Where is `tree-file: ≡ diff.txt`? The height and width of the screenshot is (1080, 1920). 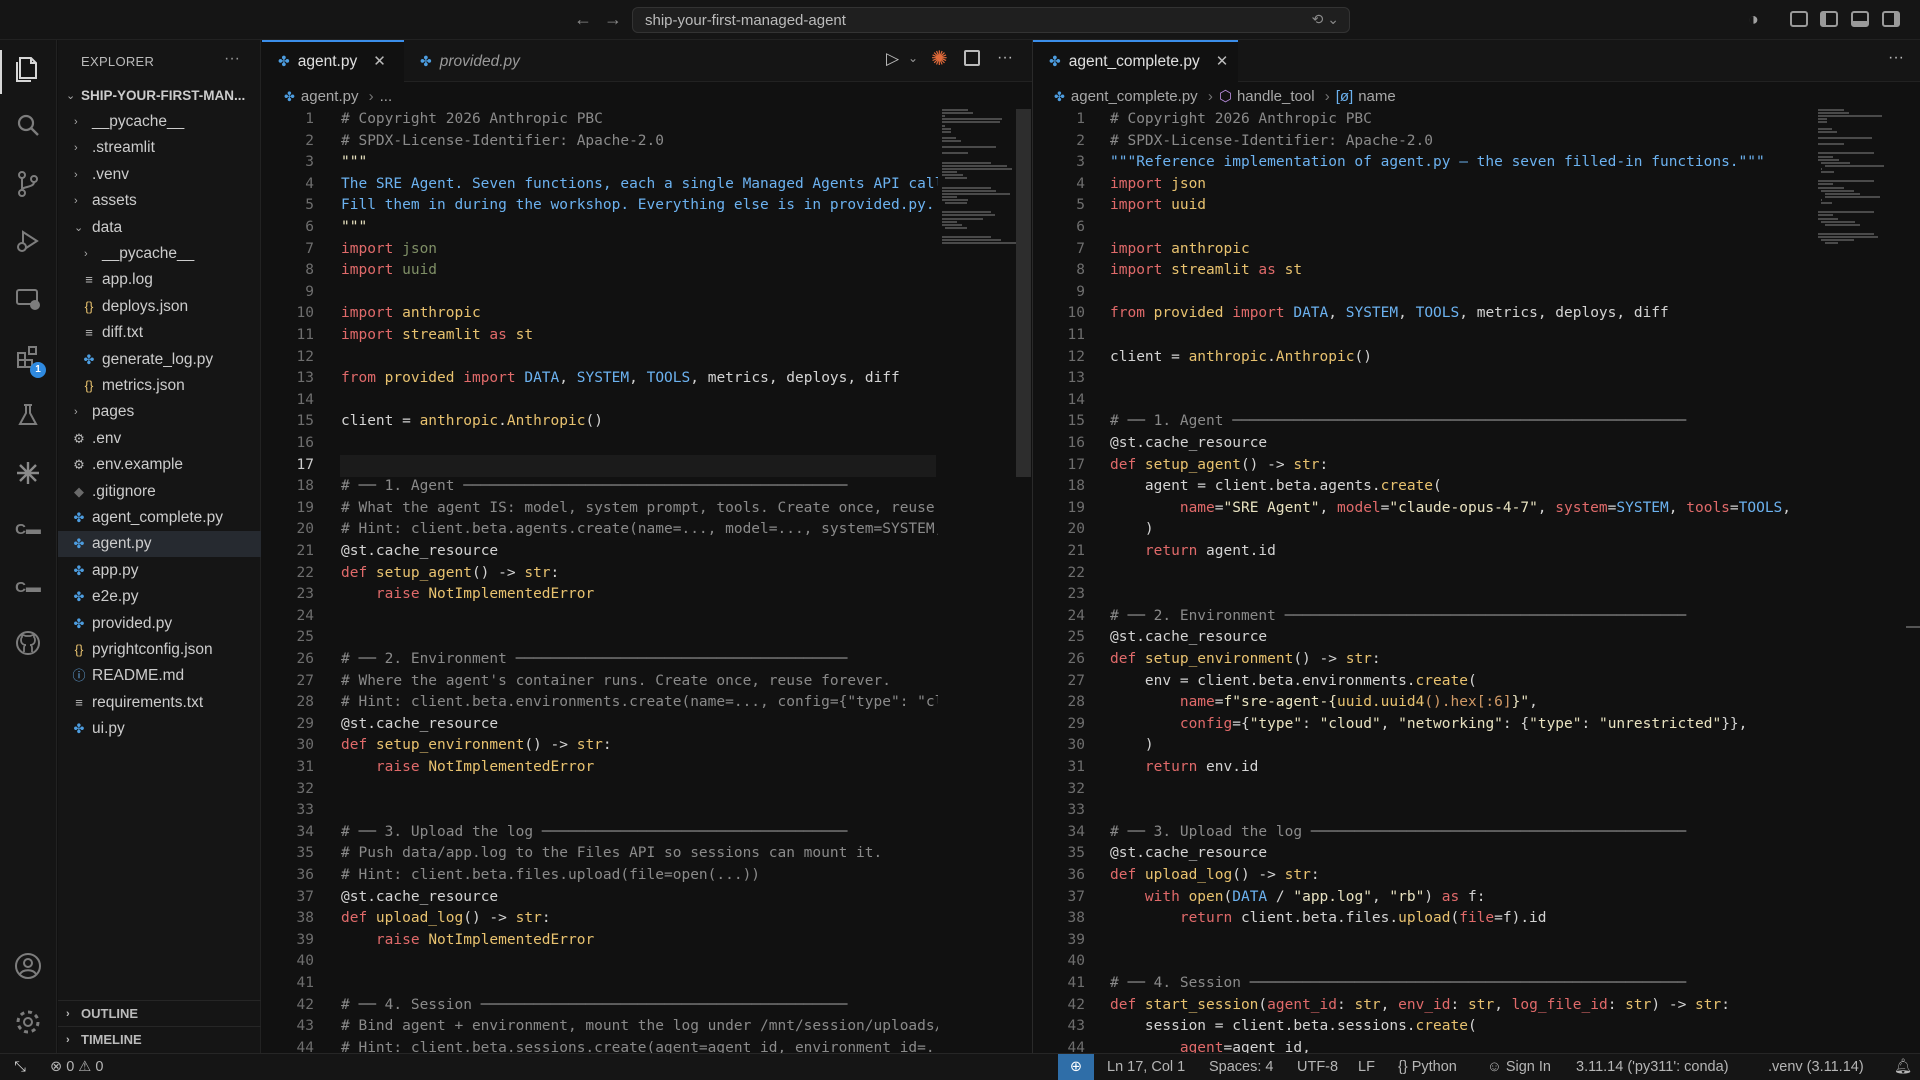 tree-file: ≡ diff.txt is located at coordinates (159, 333).